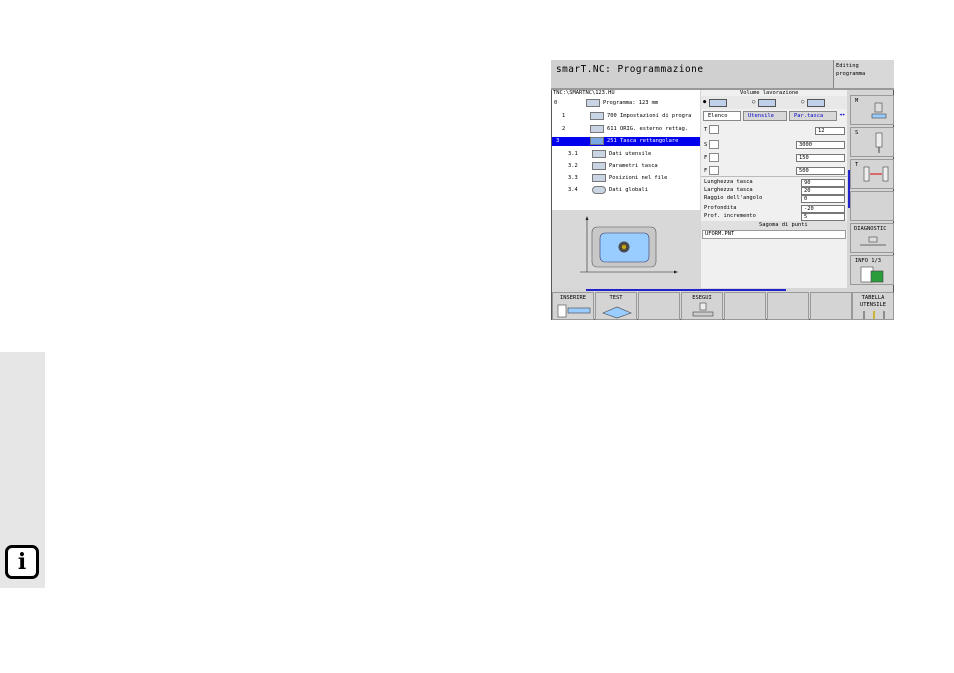 Image resolution: width=954 pixels, height=673 pixels. Describe the element at coordinates (857, 133) in the screenshot. I see `softkey-label: S` at that location.